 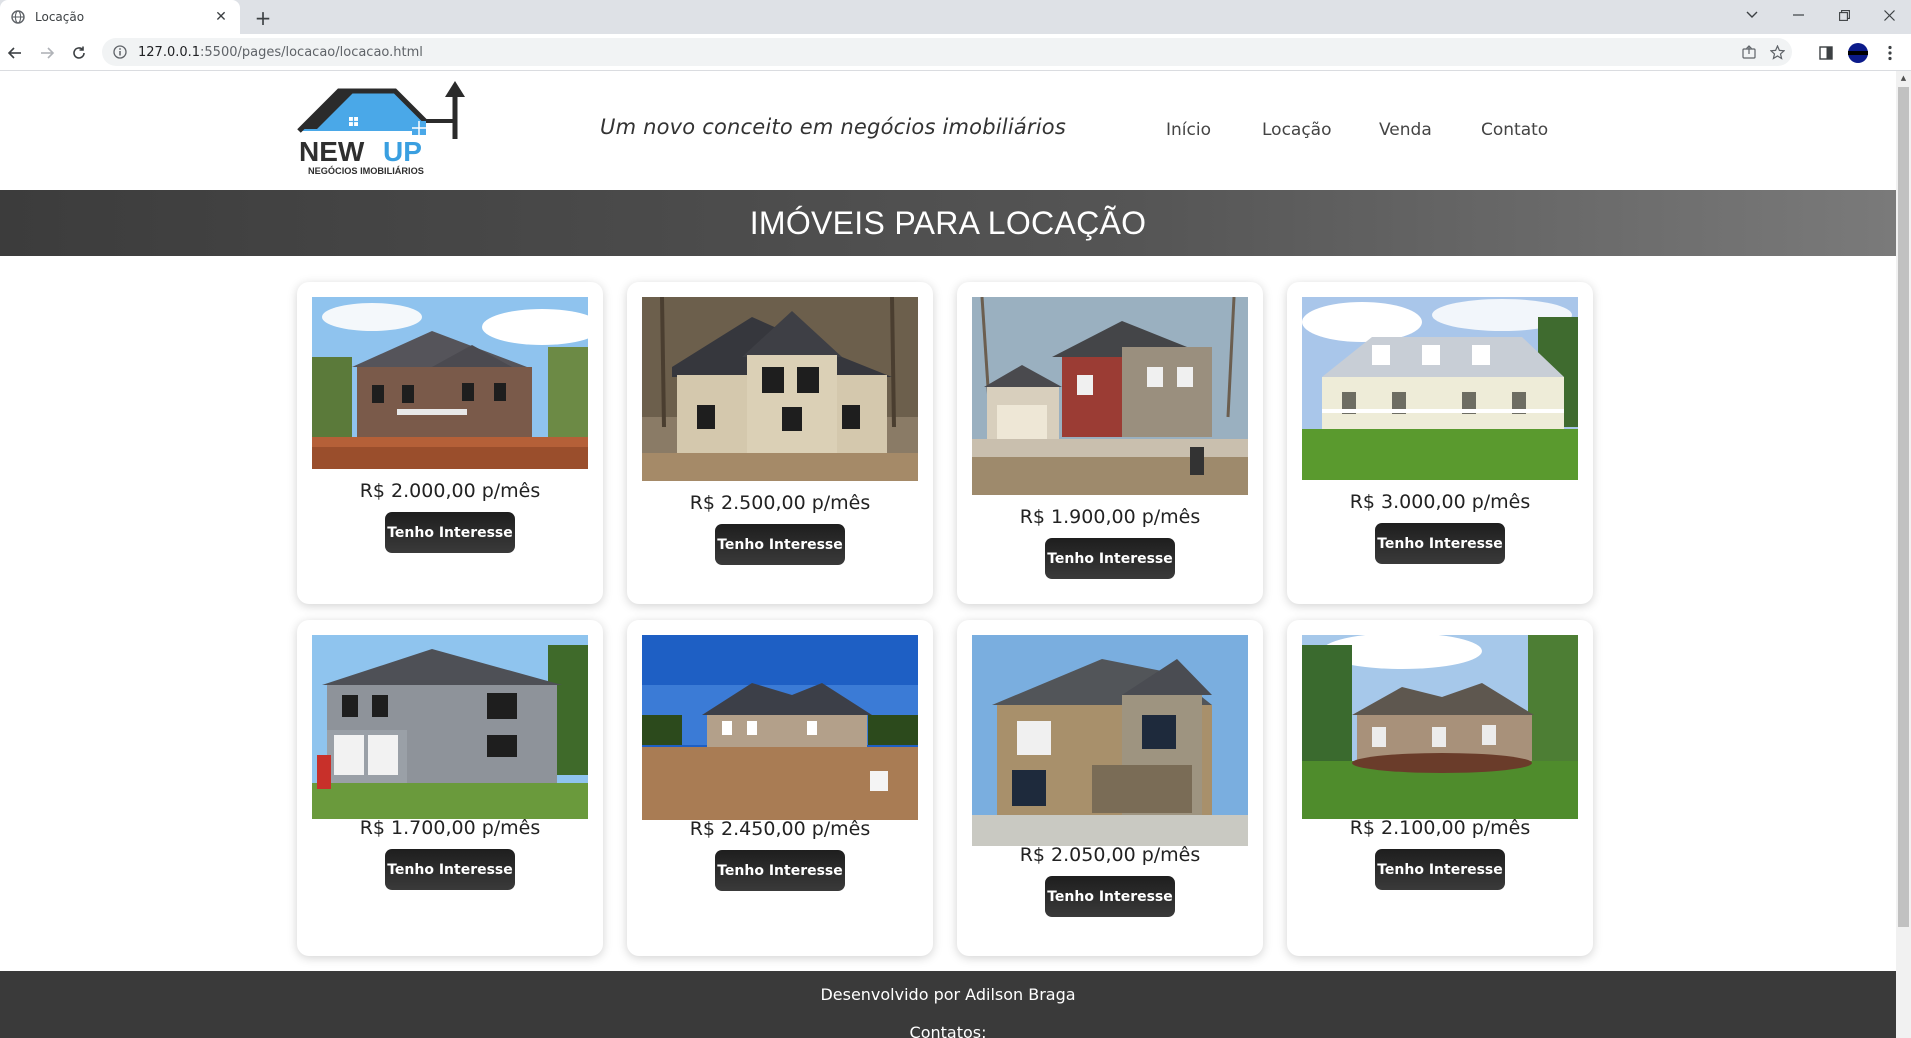 I want to click on bookmark-star-icon, so click(x=1777, y=52).